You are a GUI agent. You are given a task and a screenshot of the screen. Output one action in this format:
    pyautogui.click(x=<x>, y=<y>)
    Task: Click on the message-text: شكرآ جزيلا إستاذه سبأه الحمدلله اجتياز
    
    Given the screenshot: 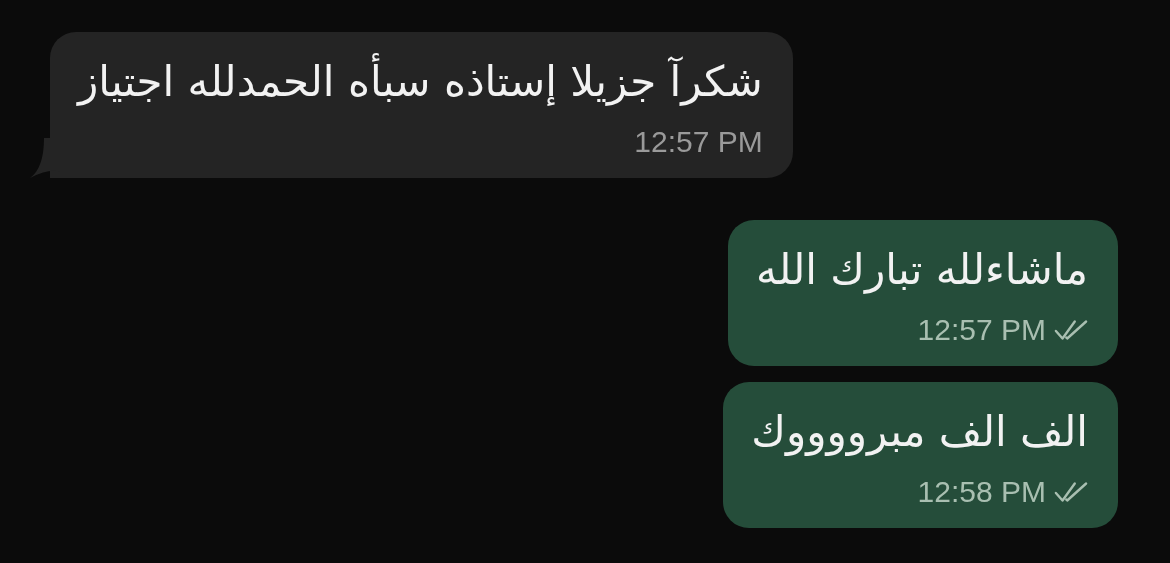 What is the action you would take?
    pyautogui.click(x=420, y=82)
    